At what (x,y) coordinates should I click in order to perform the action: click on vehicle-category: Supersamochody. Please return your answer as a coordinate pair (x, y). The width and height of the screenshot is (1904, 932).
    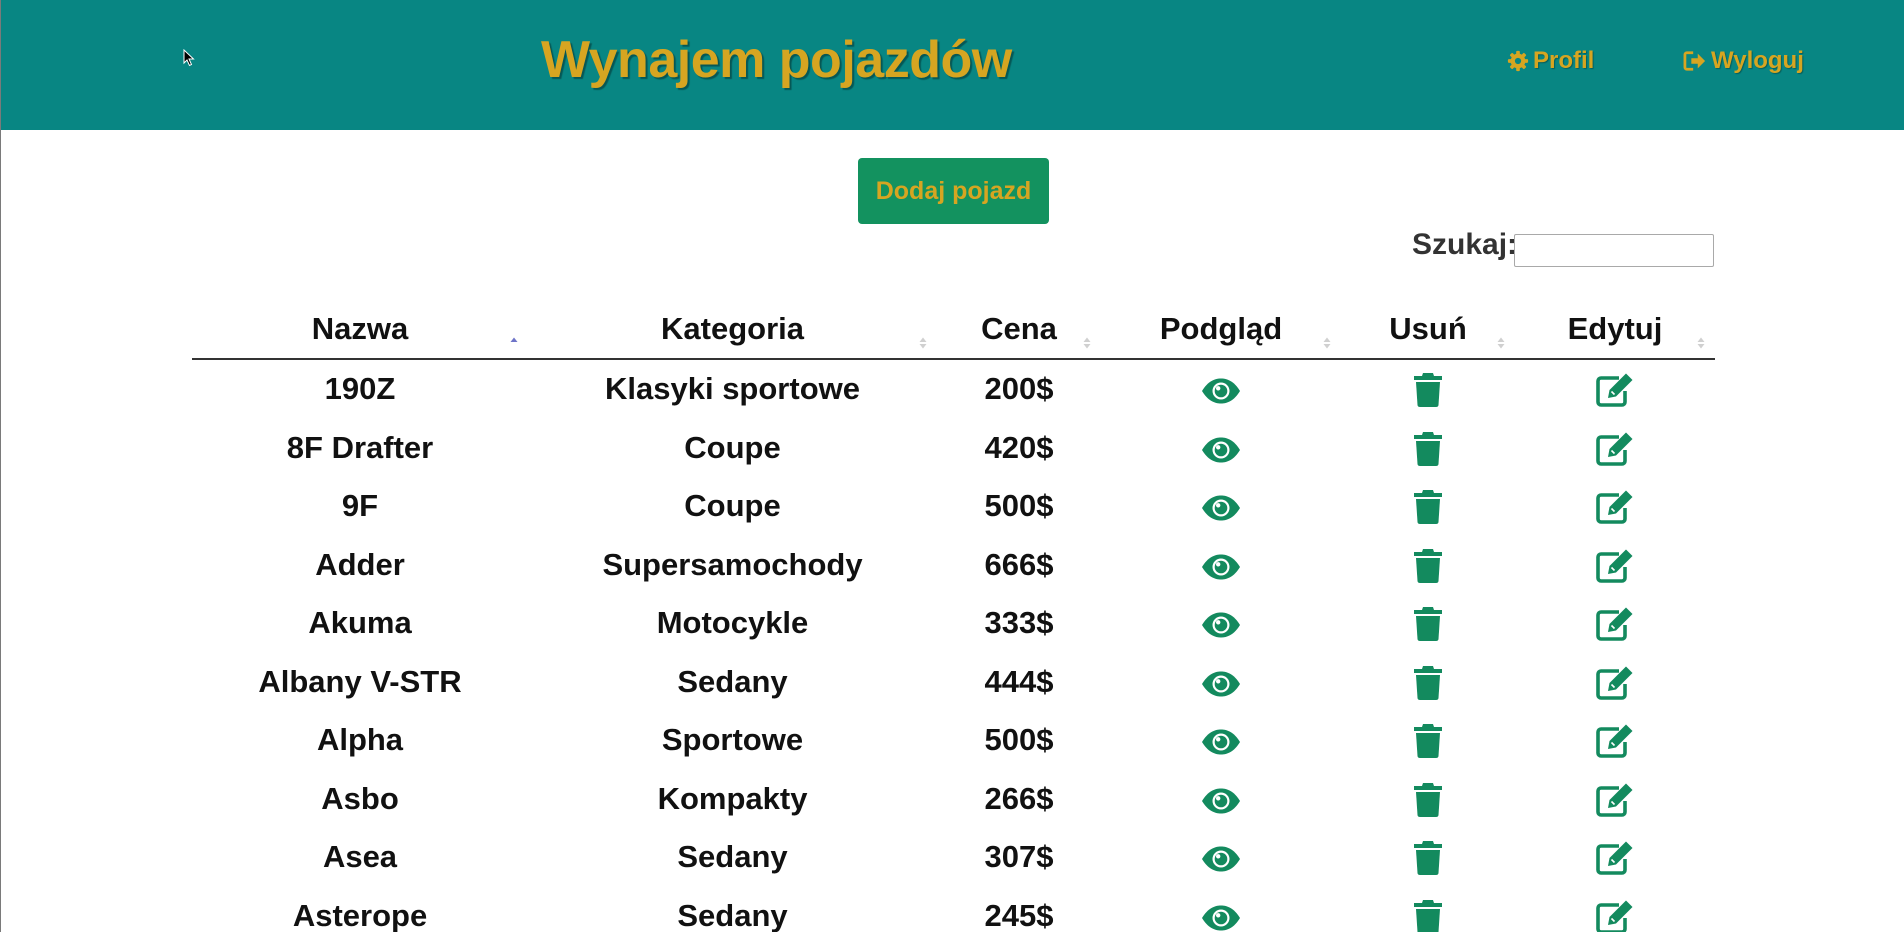
    Looking at the image, I should click on (732, 564).